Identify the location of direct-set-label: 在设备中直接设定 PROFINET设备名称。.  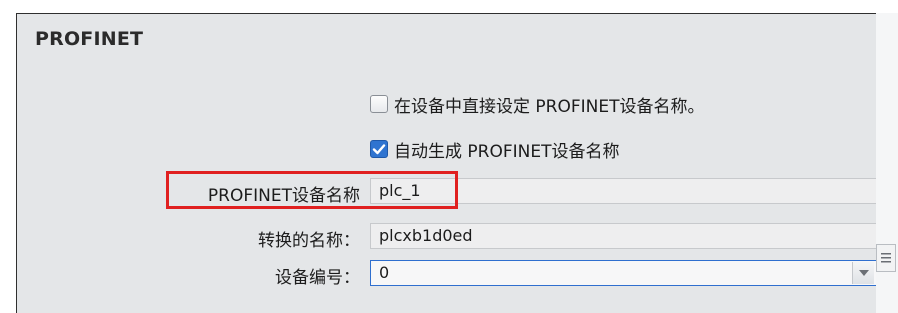
(549, 106).